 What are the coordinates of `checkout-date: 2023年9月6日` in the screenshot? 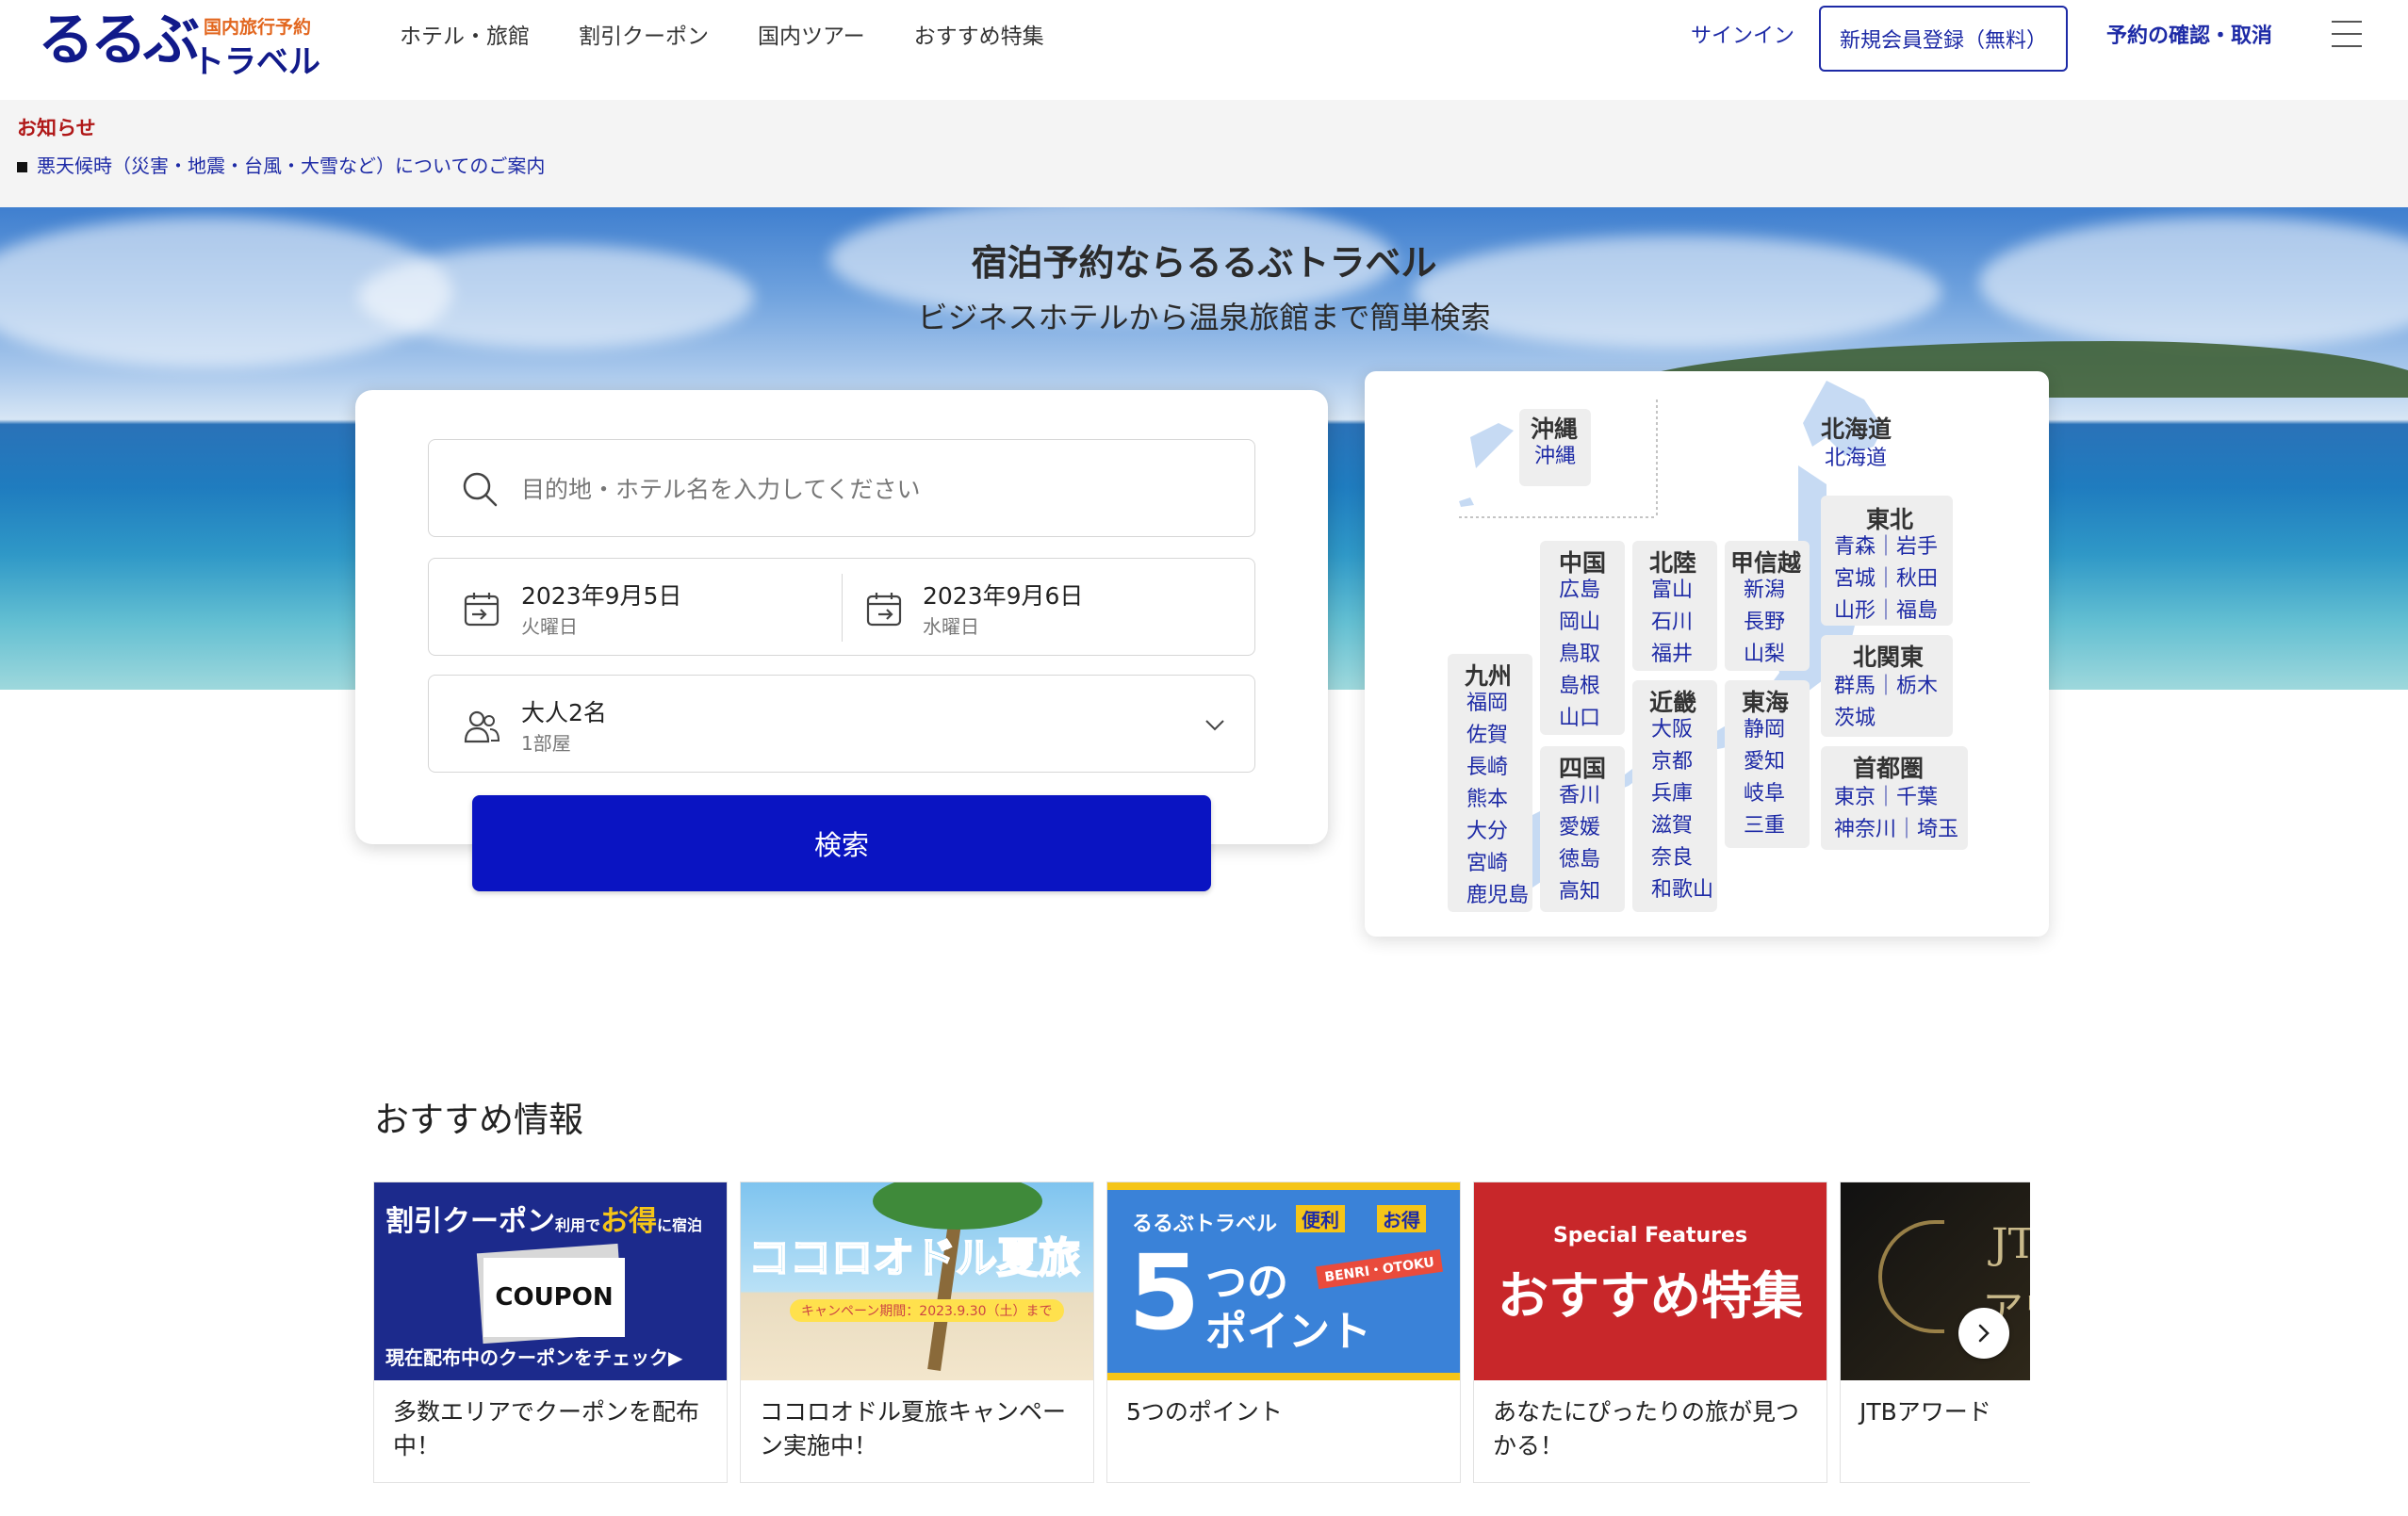 It's located at (1004, 596).